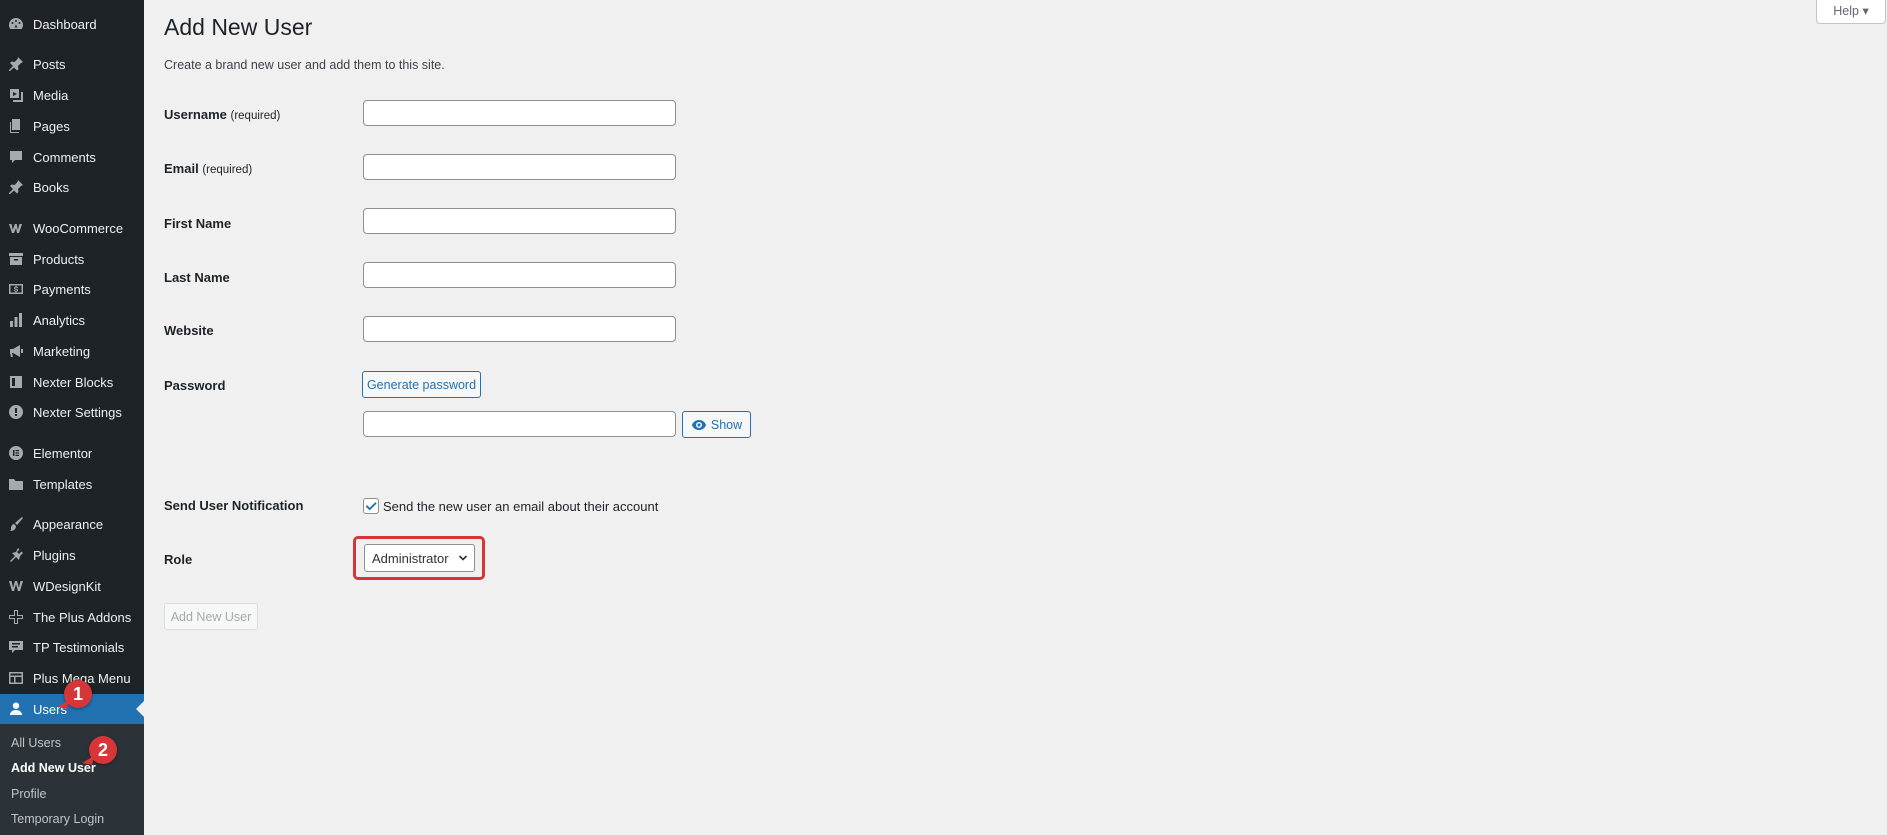 The width and height of the screenshot is (1887, 835). I want to click on sidebar-item-tp-testimonials: TP Testimonials, so click(72, 647).